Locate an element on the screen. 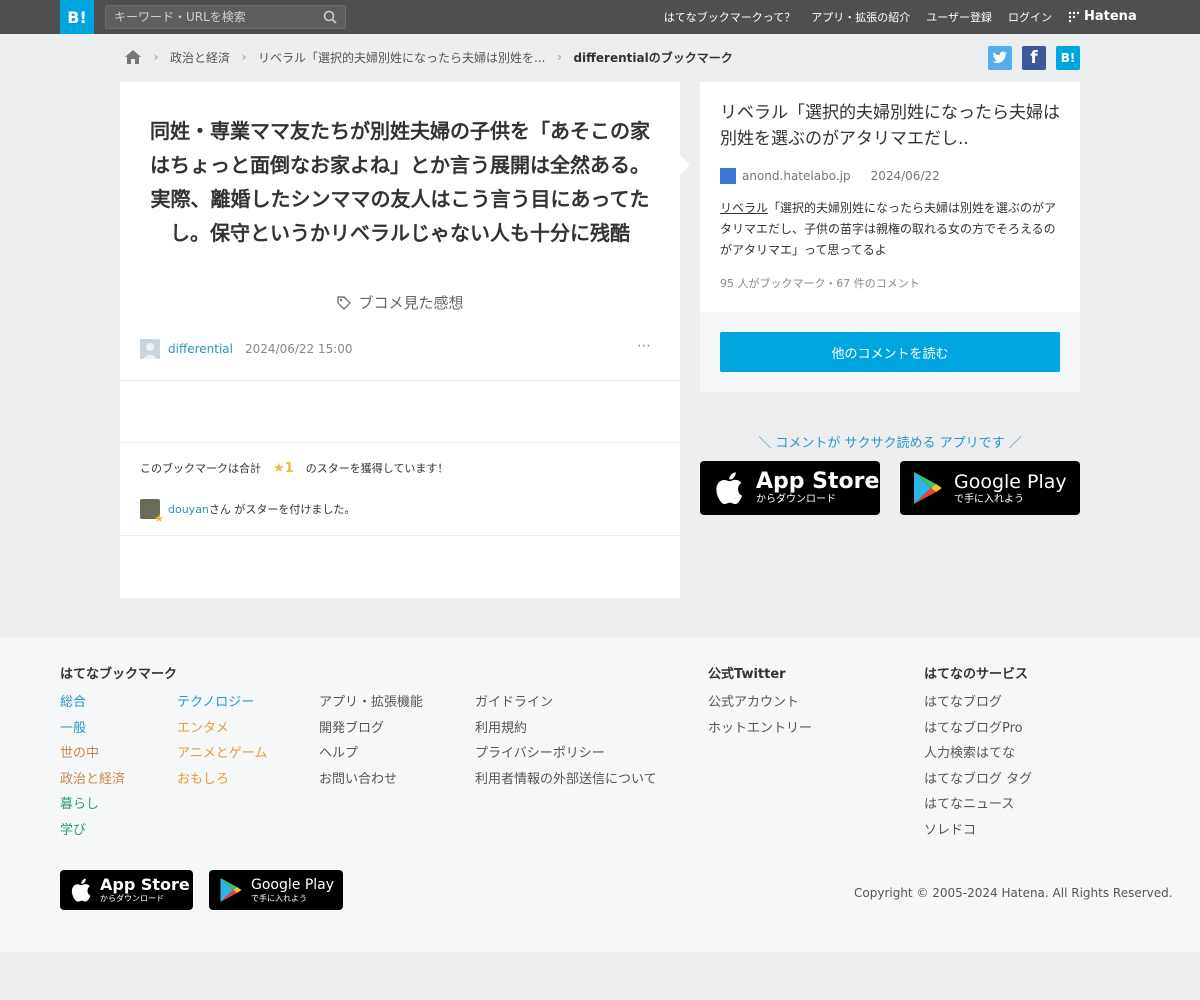 The image size is (1200, 1000). footer-link-soredoko: ソレドコ is located at coordinates (978, 831).